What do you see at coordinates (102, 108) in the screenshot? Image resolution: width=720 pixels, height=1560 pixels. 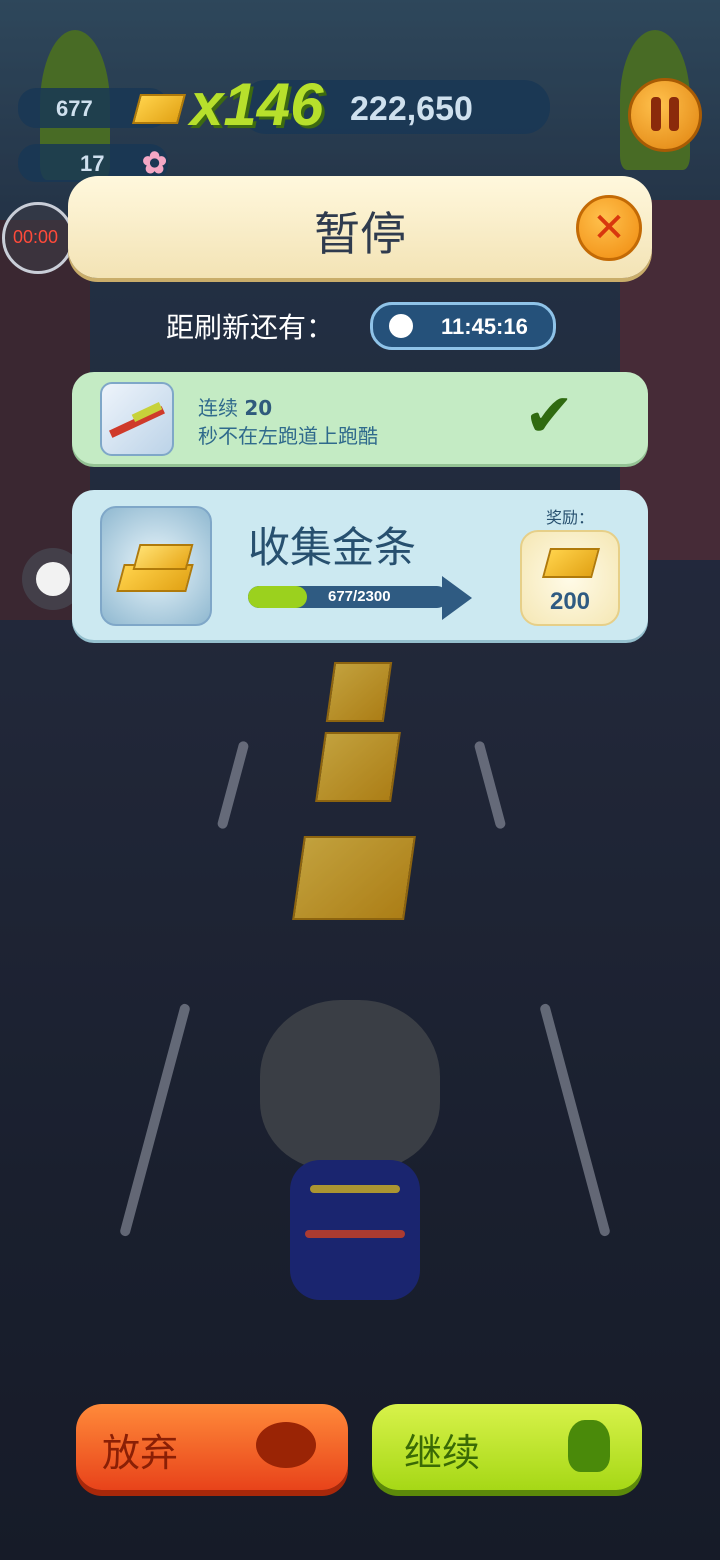 I see `gold-counter: 677` at bounding box center [102, 108].